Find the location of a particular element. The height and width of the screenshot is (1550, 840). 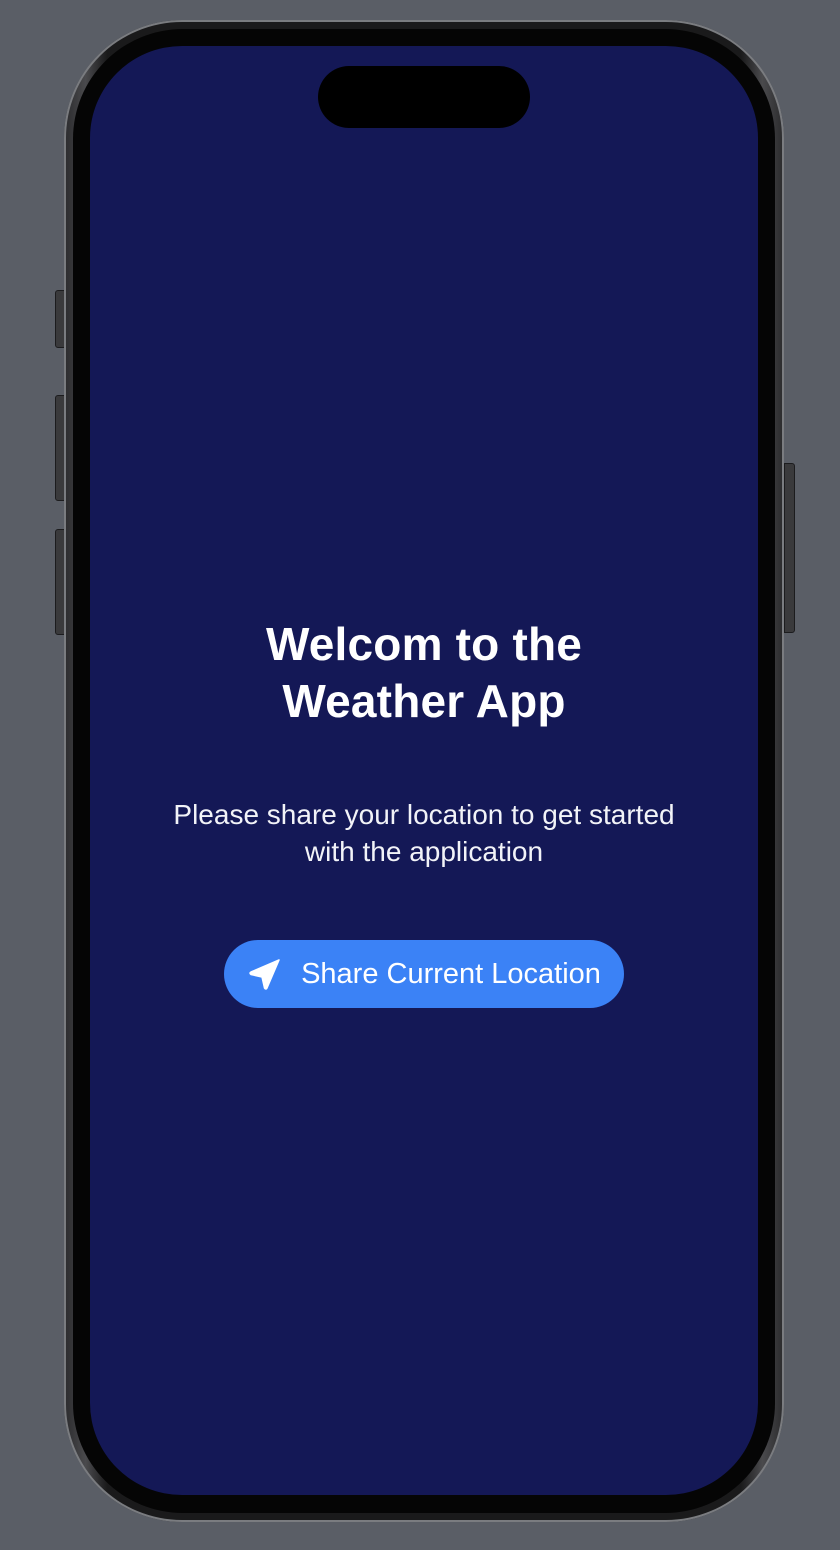

dynamic-island is located at coordinates (424, 97).